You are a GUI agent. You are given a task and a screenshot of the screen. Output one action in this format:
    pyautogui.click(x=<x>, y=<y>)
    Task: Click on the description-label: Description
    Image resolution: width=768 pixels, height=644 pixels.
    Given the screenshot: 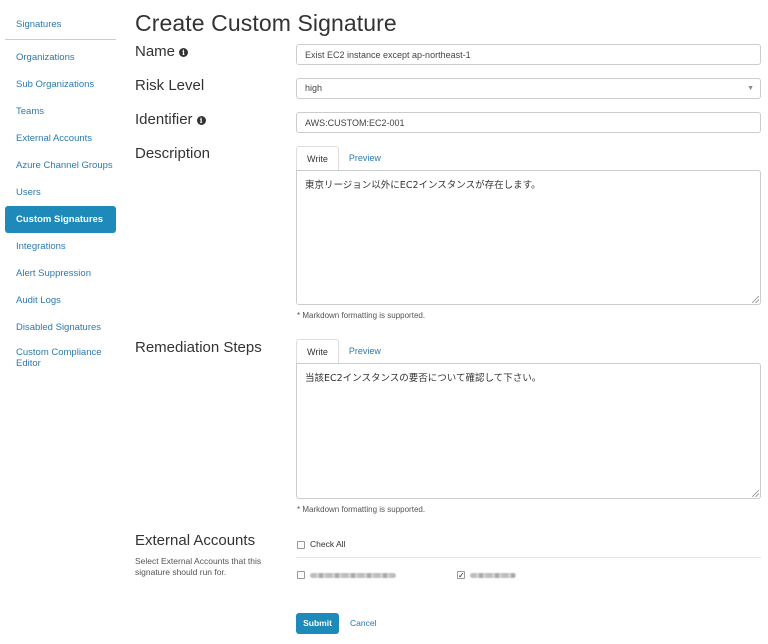 What is the action you would take?
    pyautogui.click(x=173, y=153)
    